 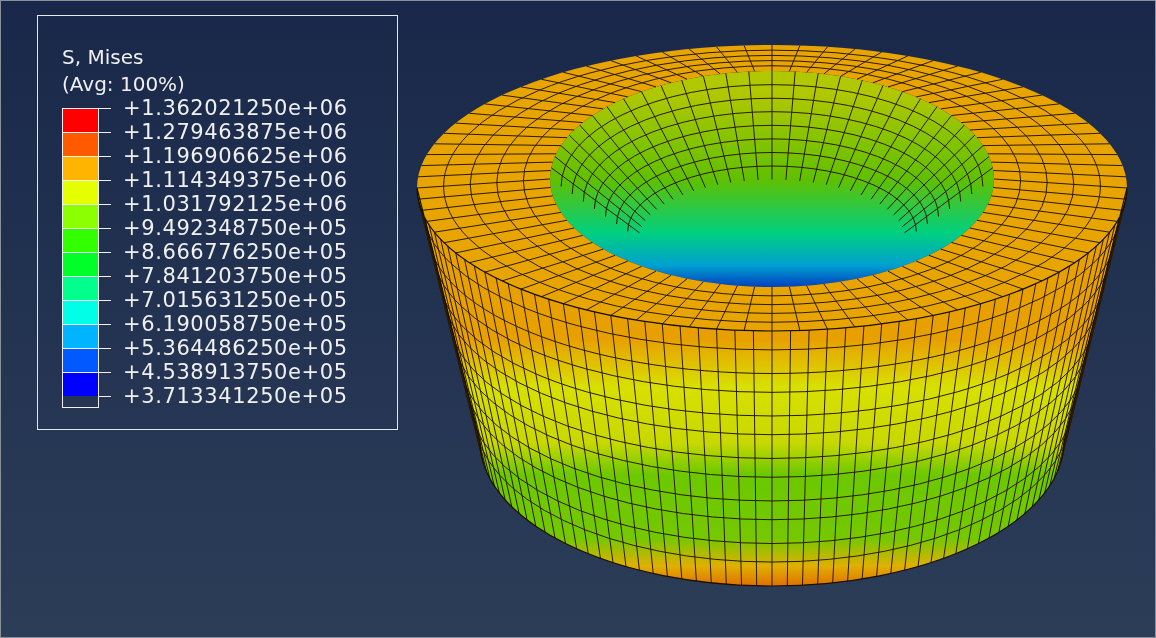 What do you see at coordinates (235, 180) in the screenshot?
I see `legend-value: +1.114349375e+06` at bounding box center [235, 180].